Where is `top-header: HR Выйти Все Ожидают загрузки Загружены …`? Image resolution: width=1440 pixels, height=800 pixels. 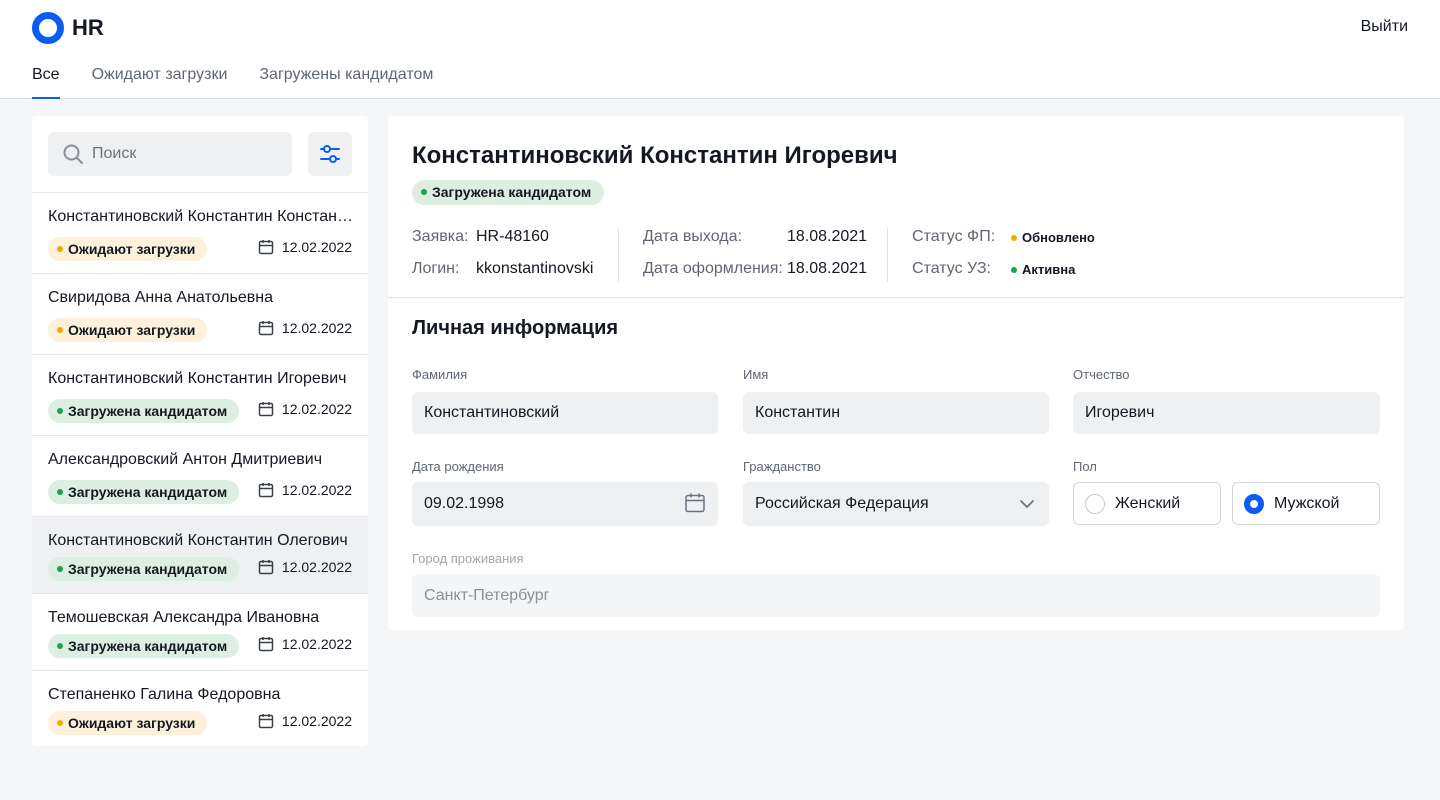 top-header: HR Выйти Все Ожидают загрузки Загружены … is located at coordinates (720, 49).